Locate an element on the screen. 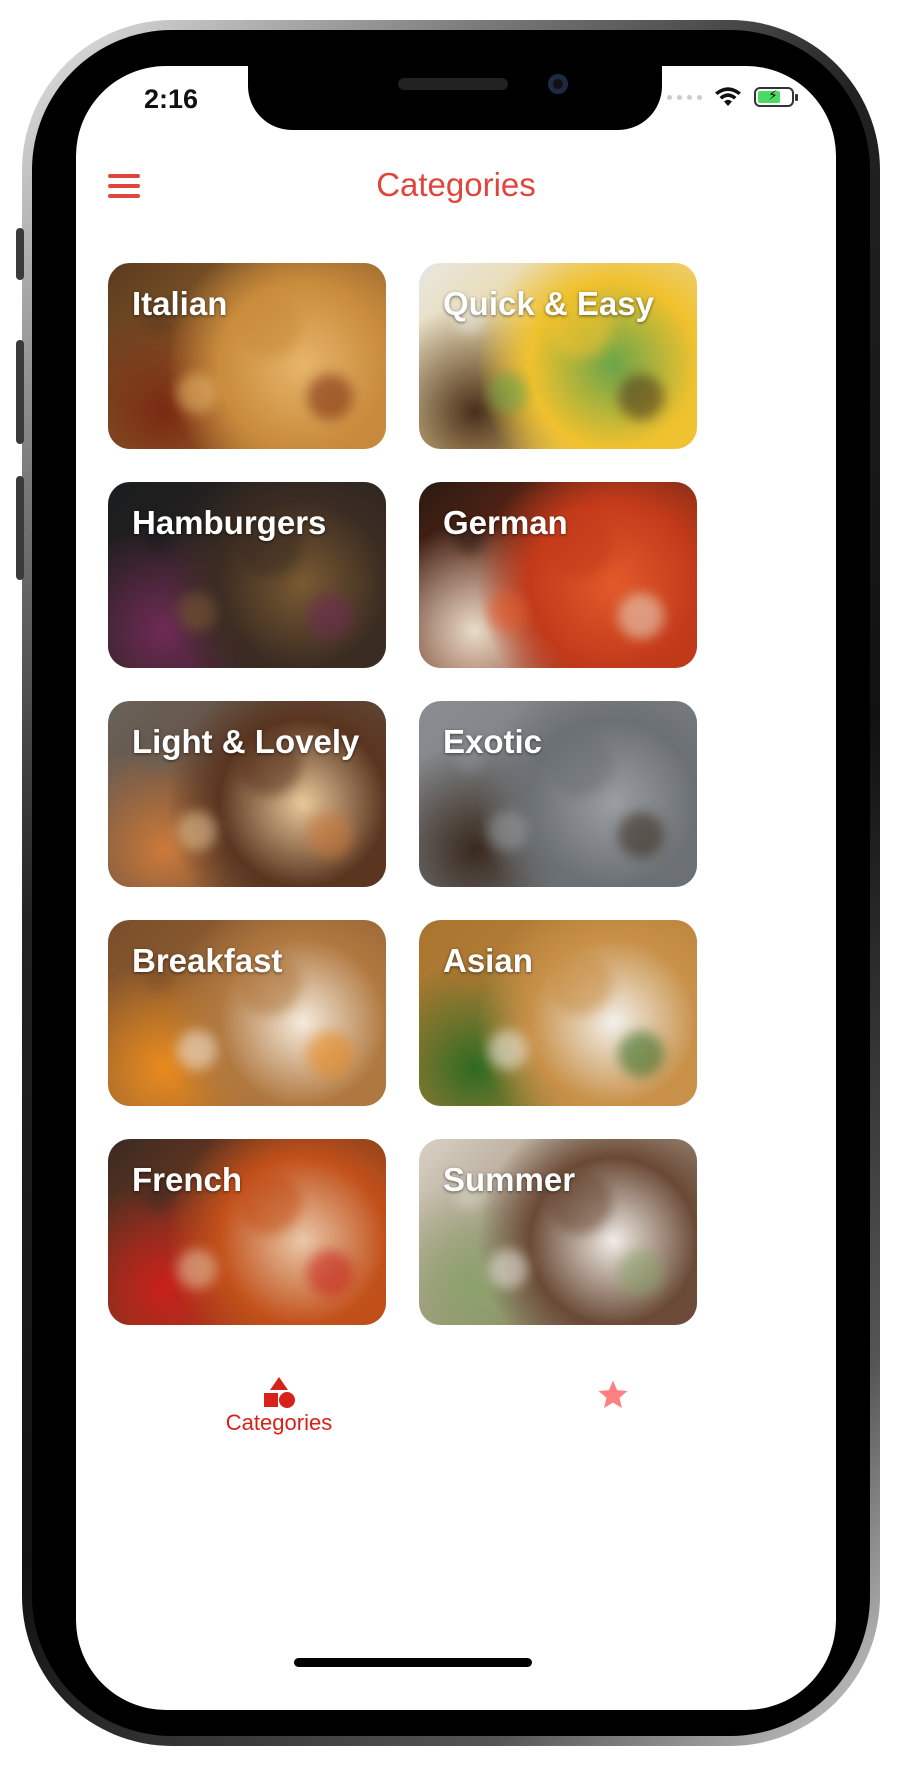 The image size is (902, 1766). category-tile-german: German is located at coordinates (558, 575).